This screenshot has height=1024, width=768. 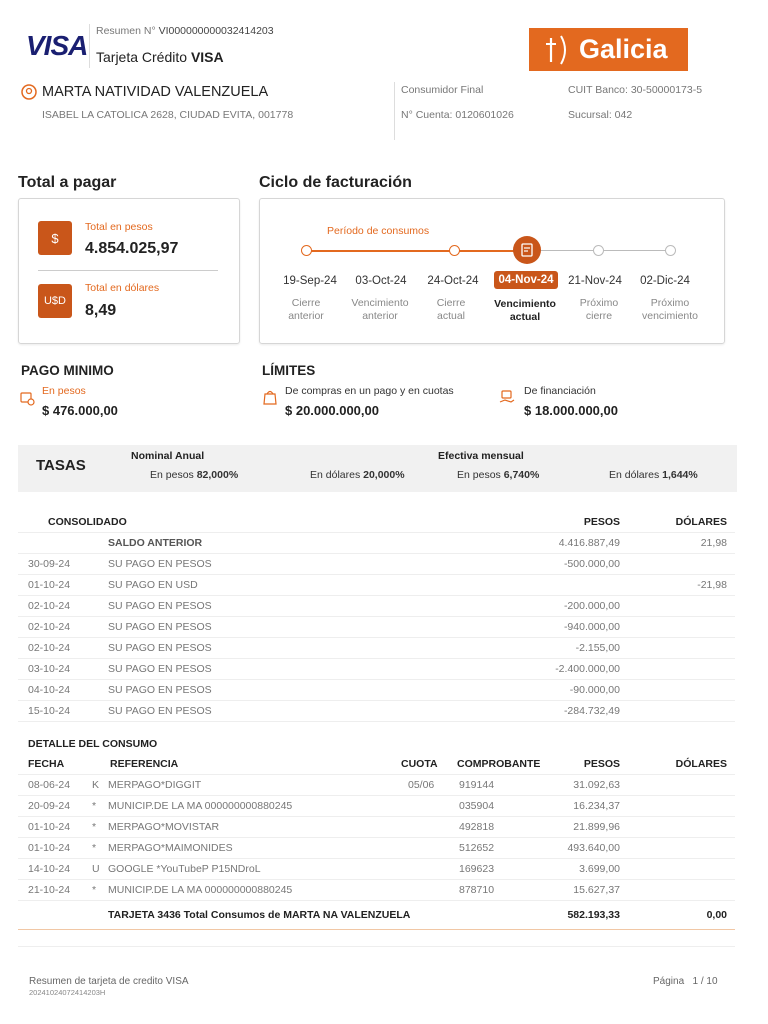 What do you see at coordinates (46, 764) in the screenshot?
I see `col-fecha: FECHA` at bounding box center [46, 764].